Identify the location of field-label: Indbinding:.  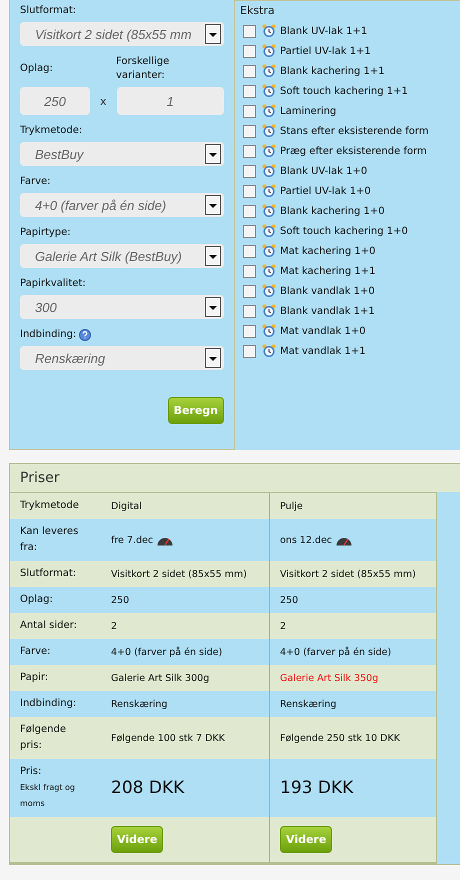
(122, 335).